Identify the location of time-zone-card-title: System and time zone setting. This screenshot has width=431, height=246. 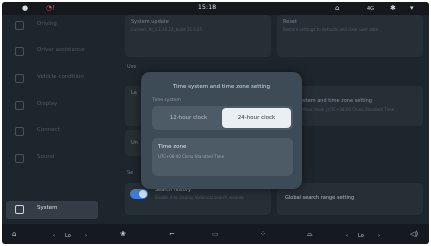
(334, 101).